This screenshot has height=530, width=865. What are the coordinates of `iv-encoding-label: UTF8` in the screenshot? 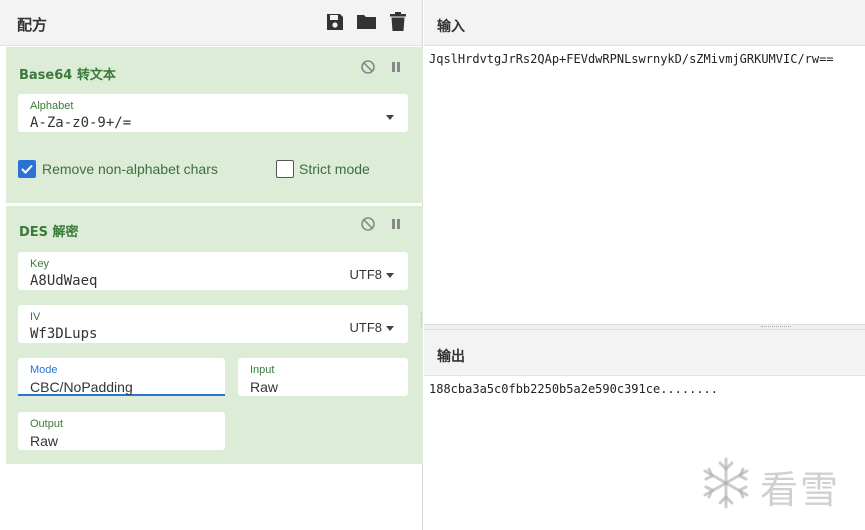 It's located at (366, 327).